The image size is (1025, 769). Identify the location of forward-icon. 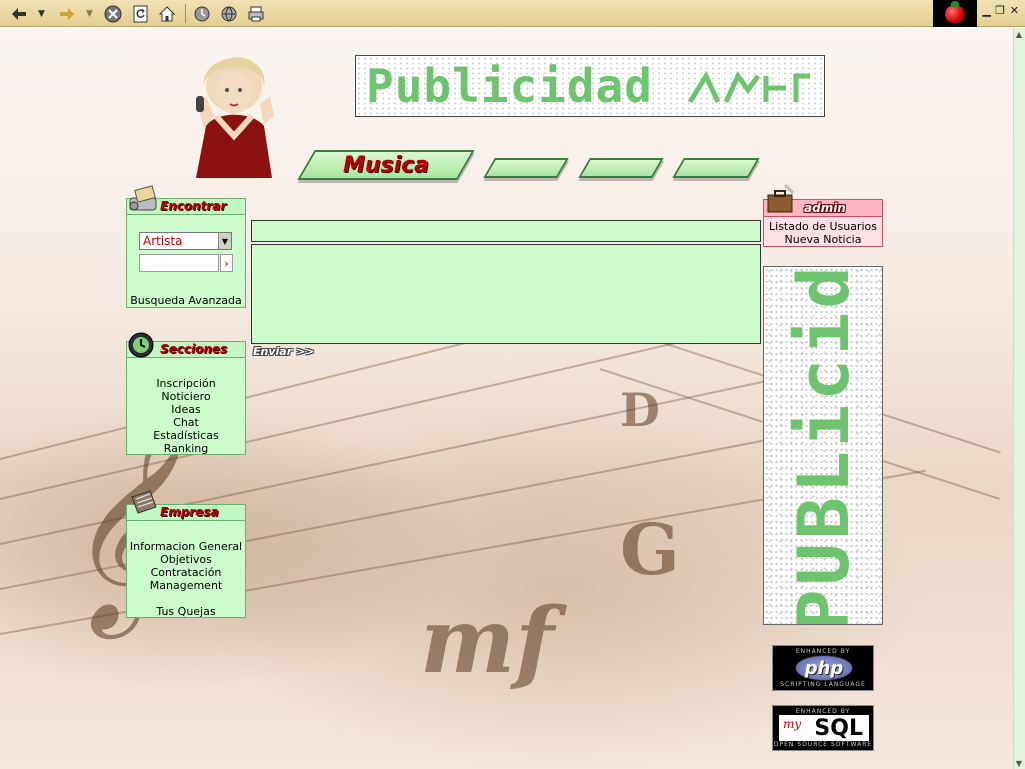
(67, 14).